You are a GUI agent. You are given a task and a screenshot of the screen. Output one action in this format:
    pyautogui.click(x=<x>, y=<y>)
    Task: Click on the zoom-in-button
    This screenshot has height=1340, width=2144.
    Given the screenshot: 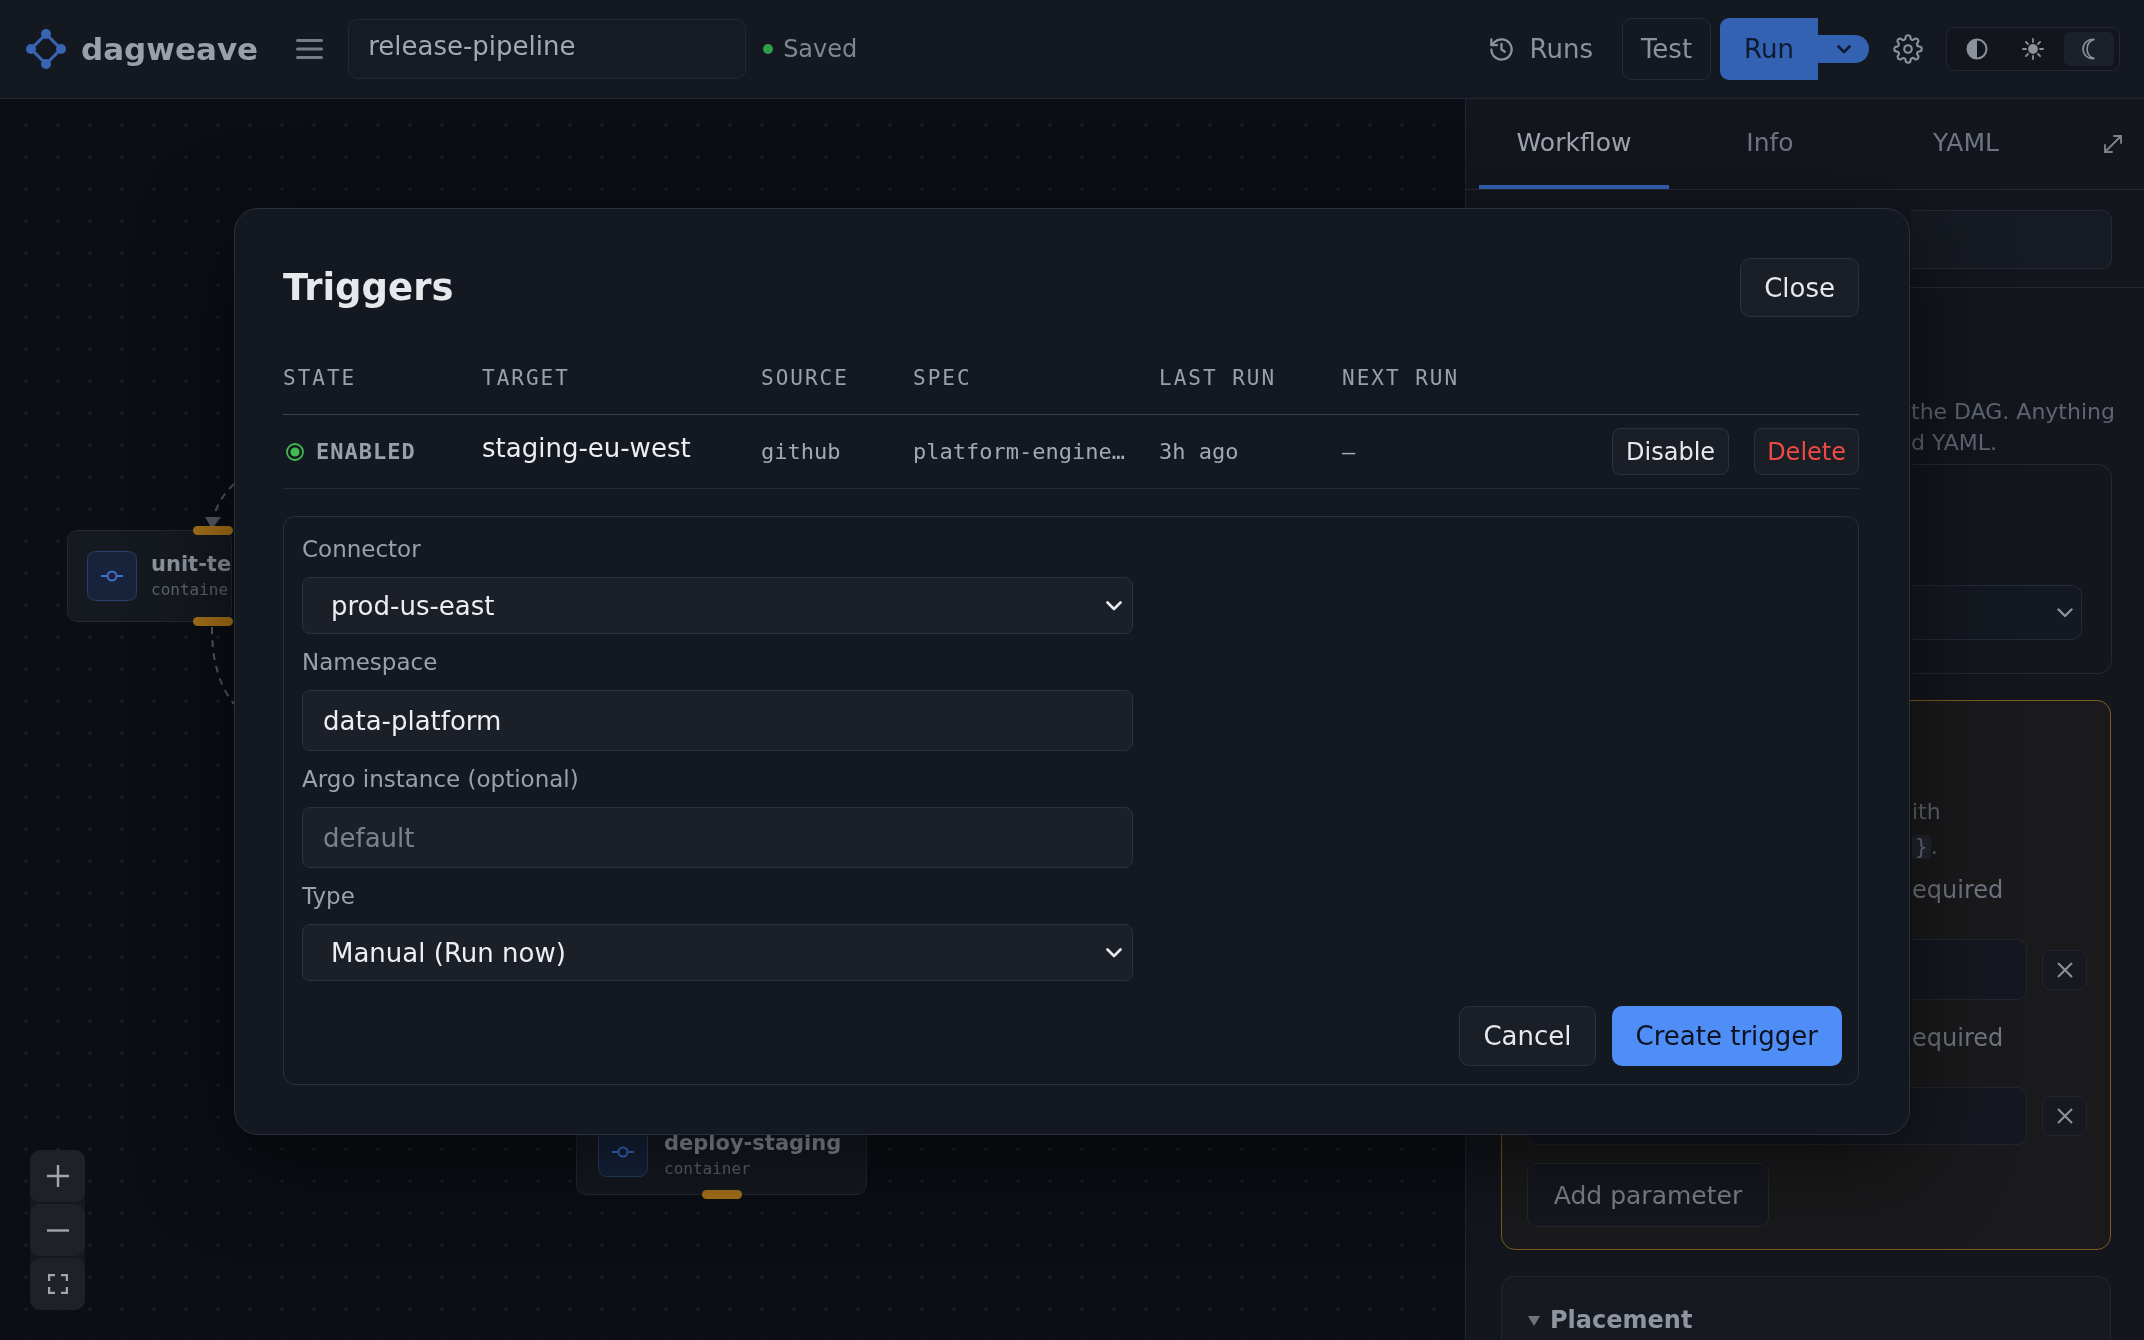 What is the action you would take?
    pyautogui.click(x=57, y=1176)
    